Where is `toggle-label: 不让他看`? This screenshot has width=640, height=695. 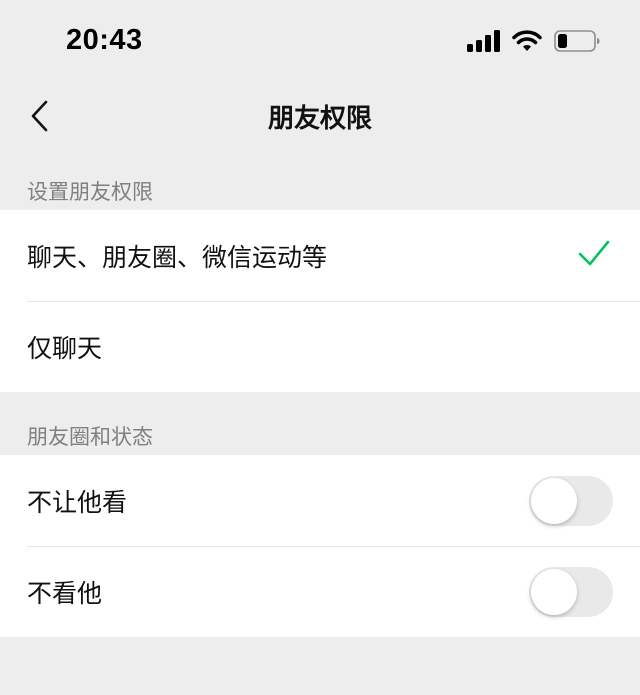 toggle-label: 不让他看 is located at coordinates (77, 502).